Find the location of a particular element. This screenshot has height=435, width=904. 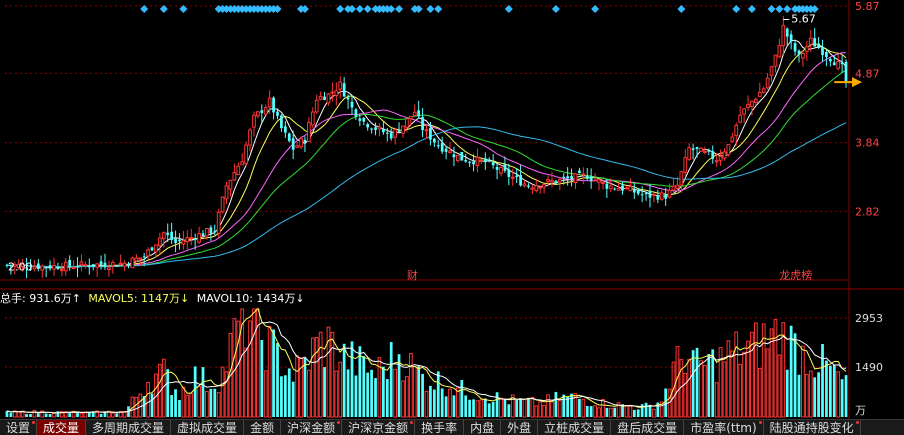

tab-6: 沪深京金额 is located at coordinates (379, 427).